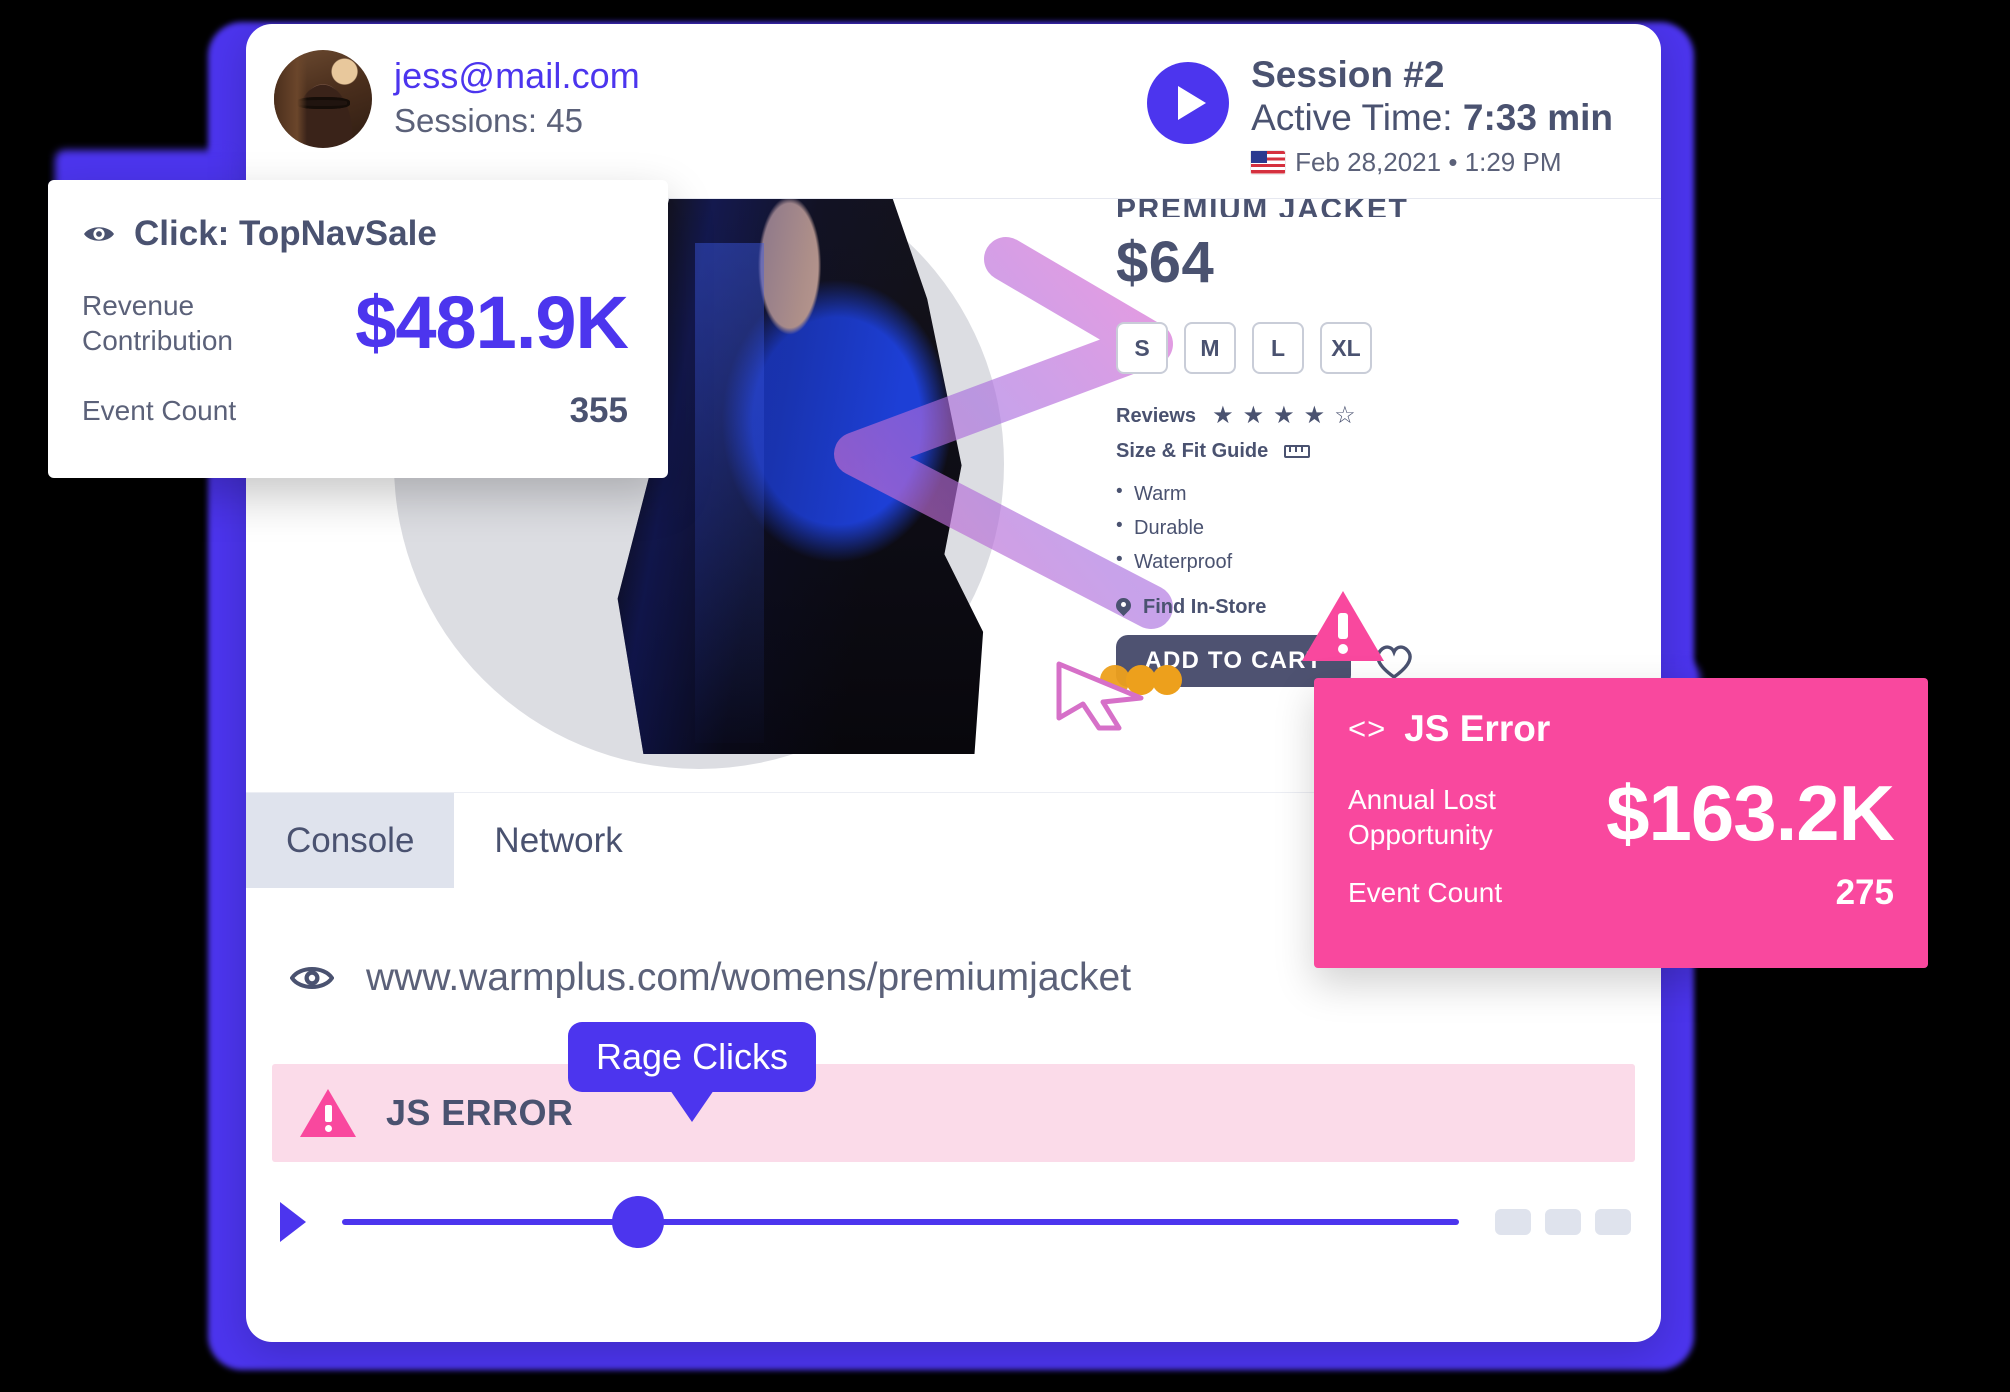 The image size is (2010, 1392). Describe the element at coordinates (1192, 451) in the screenshot. I see `size-fit-label: Size & Fit Guide` at that location.